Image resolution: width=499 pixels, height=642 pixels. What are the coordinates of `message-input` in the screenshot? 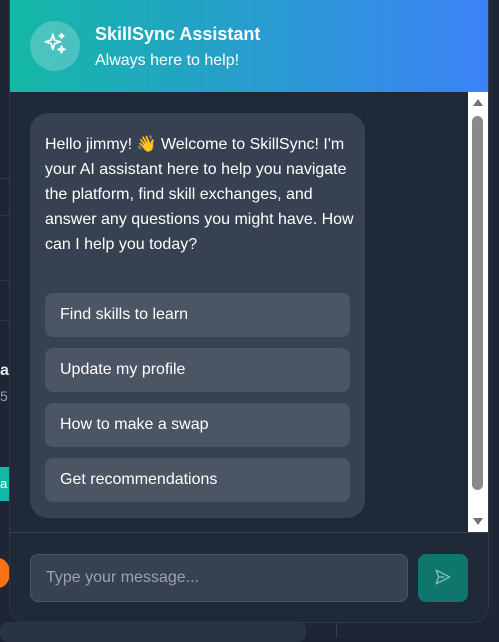 It's located at (219, 578).